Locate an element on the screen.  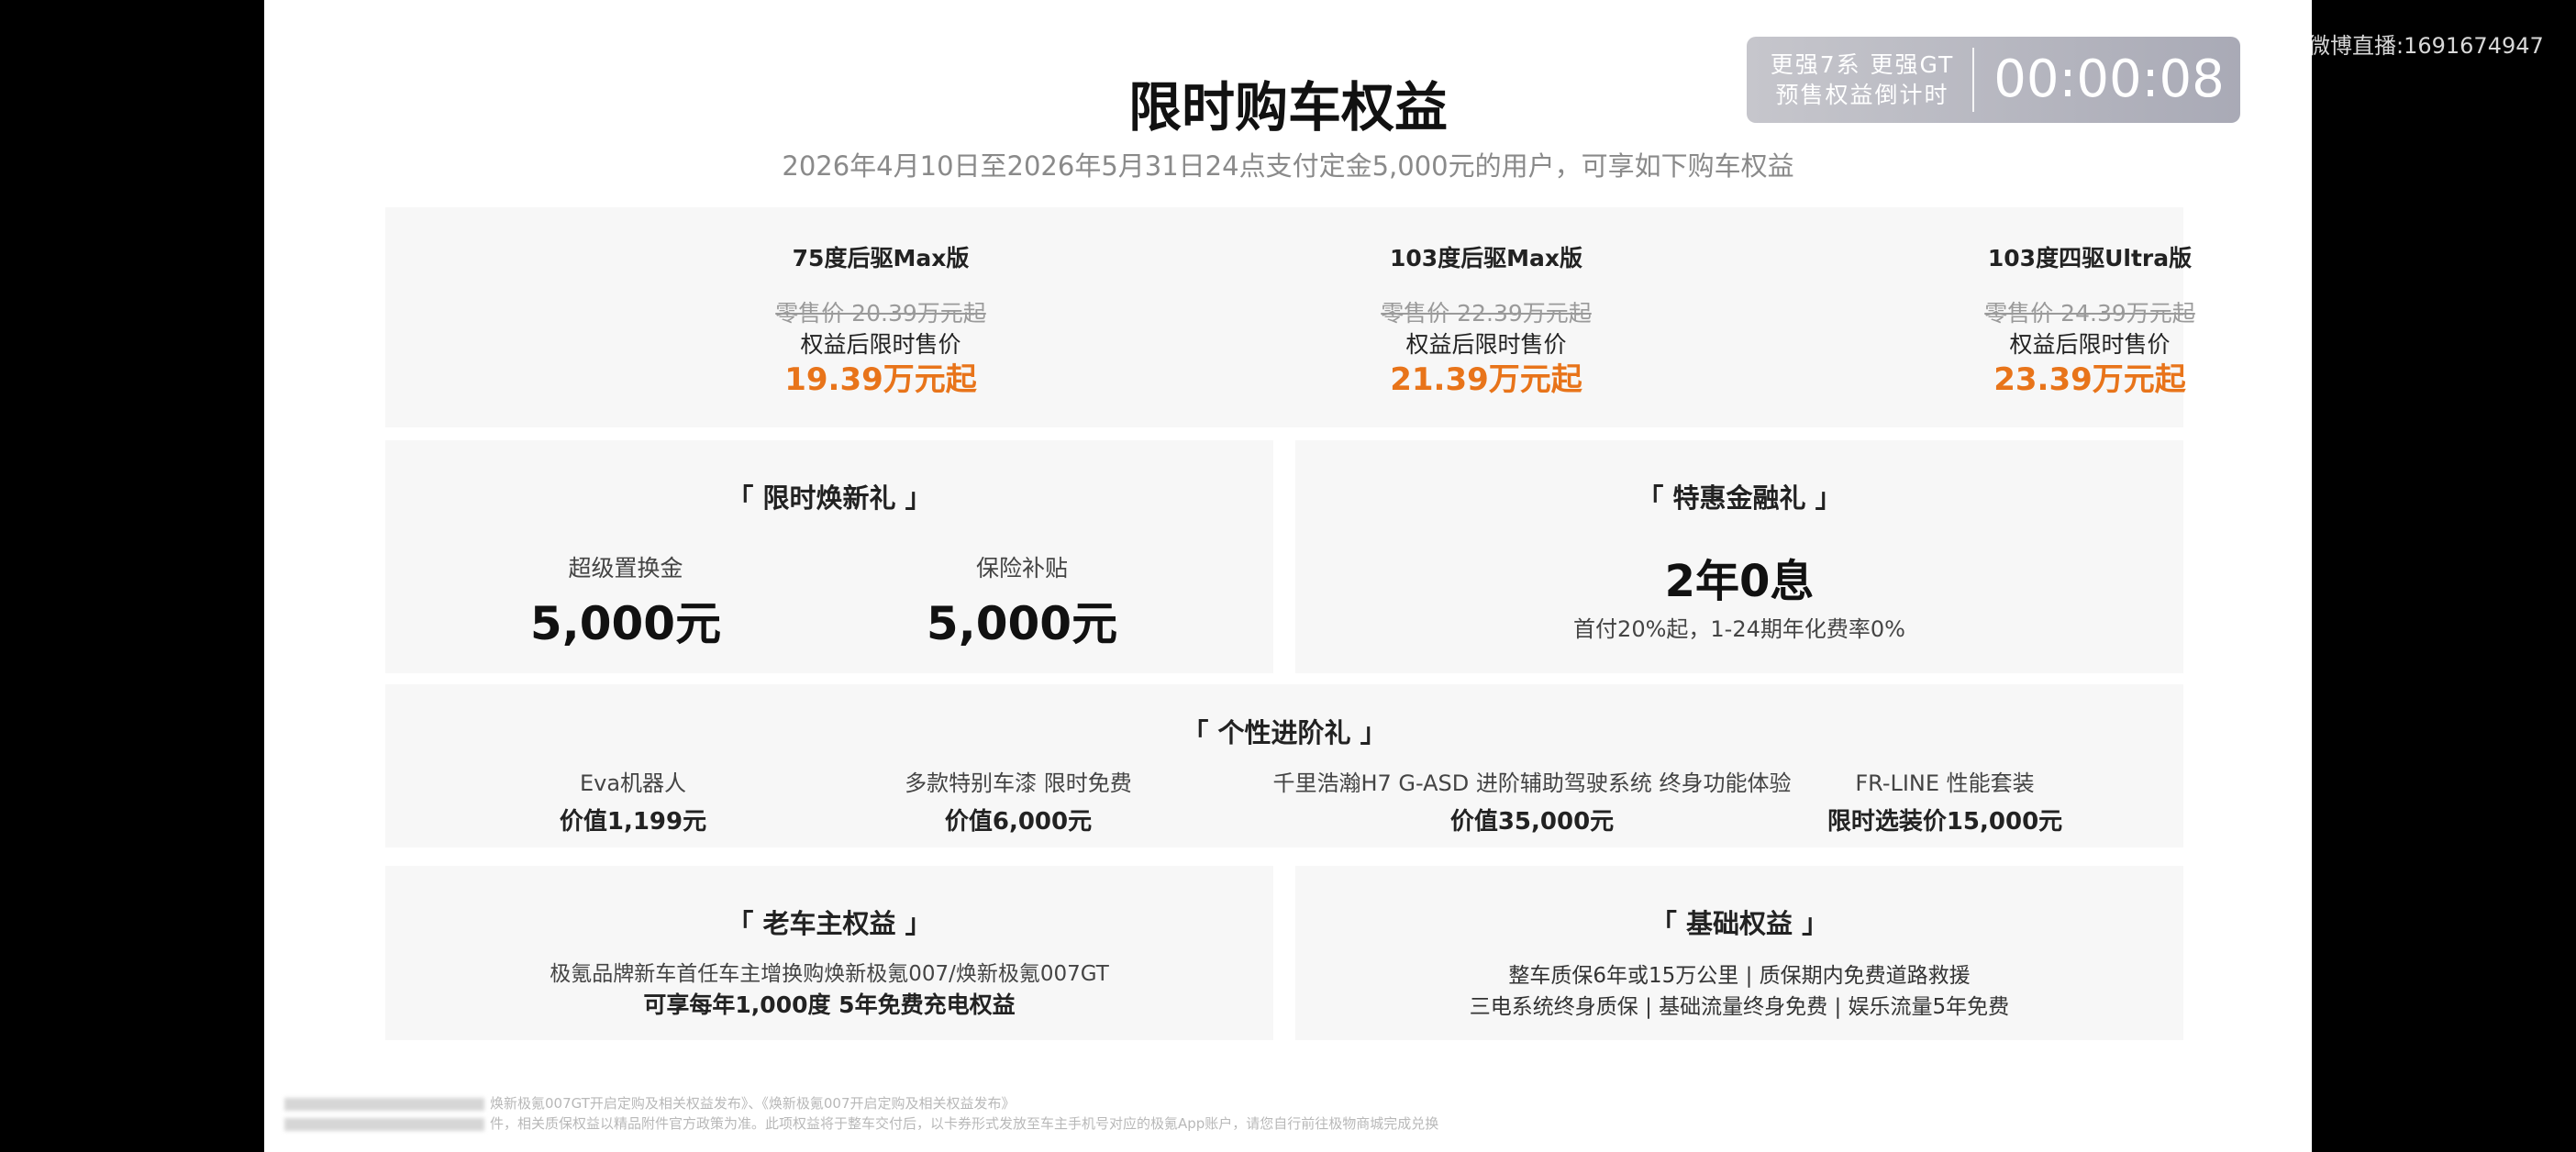
gift-label: 千里浩瀚H7 G-ASD 进阶辅助驾驶系统 终身功能体验 is located at coordinates (1532, 783).